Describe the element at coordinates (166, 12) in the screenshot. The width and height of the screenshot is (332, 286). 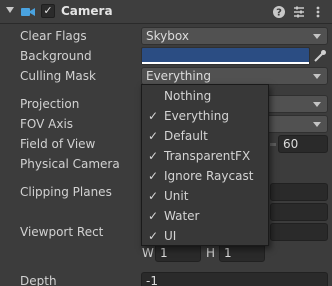
I see `component-header: ✓ Camera ?` at that location.